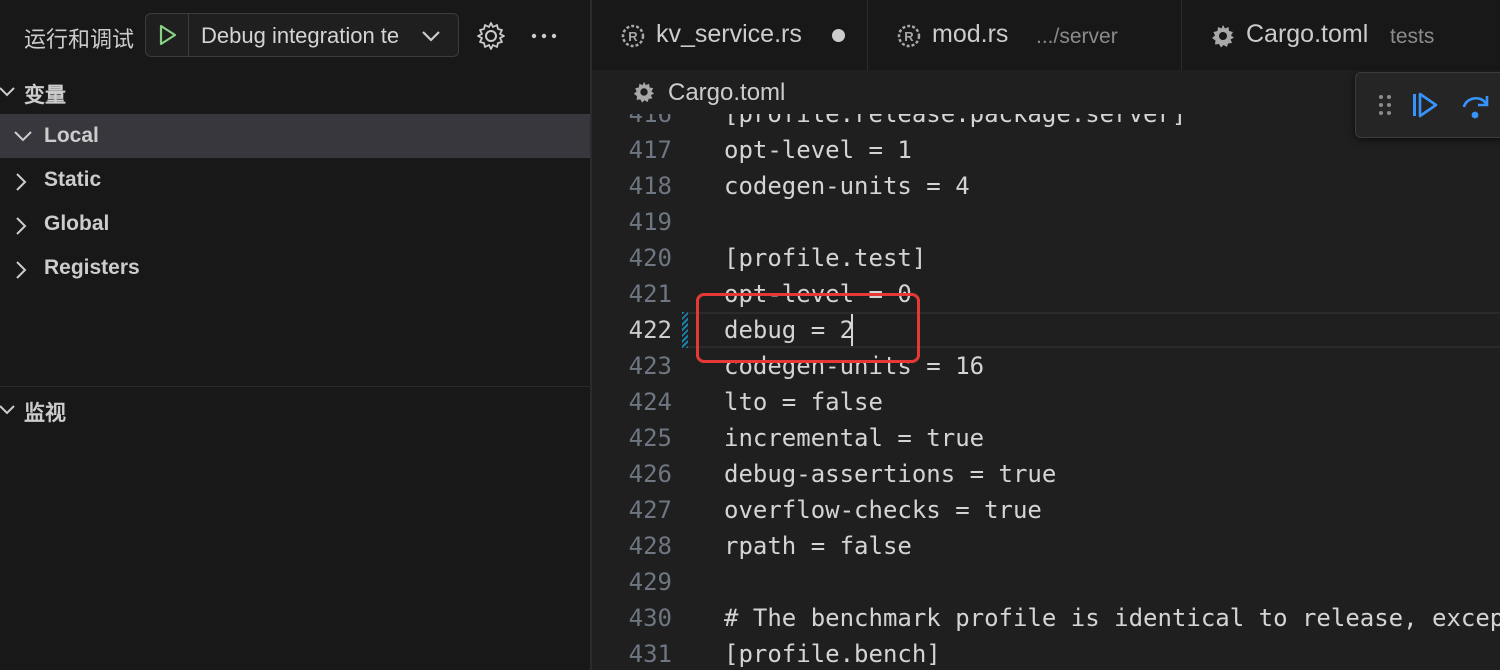  I want to click on code-line: 420 [profile.test], so click(1046, 258).